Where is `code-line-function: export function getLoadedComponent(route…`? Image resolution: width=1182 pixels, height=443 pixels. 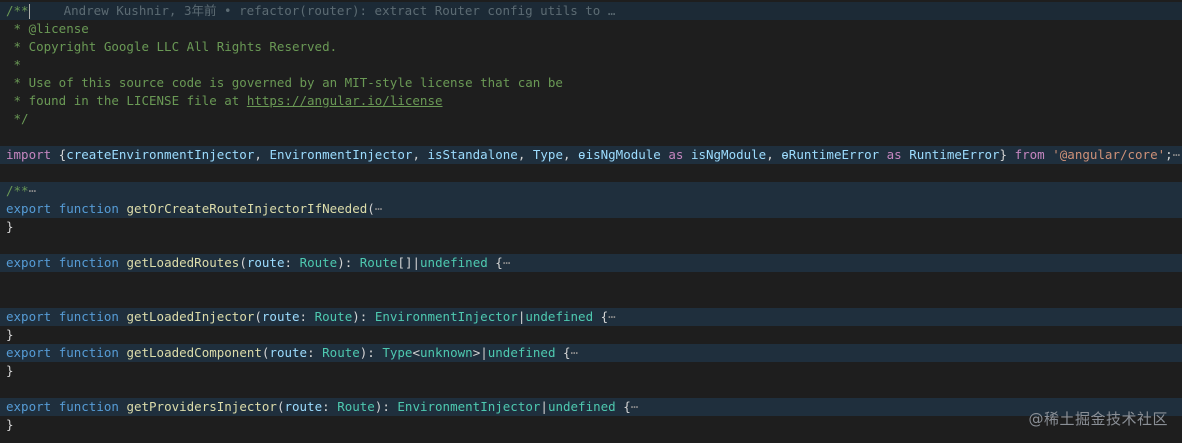 code-line-function: export function getLoadedComponent(route… is located at coordinates (591, 353).